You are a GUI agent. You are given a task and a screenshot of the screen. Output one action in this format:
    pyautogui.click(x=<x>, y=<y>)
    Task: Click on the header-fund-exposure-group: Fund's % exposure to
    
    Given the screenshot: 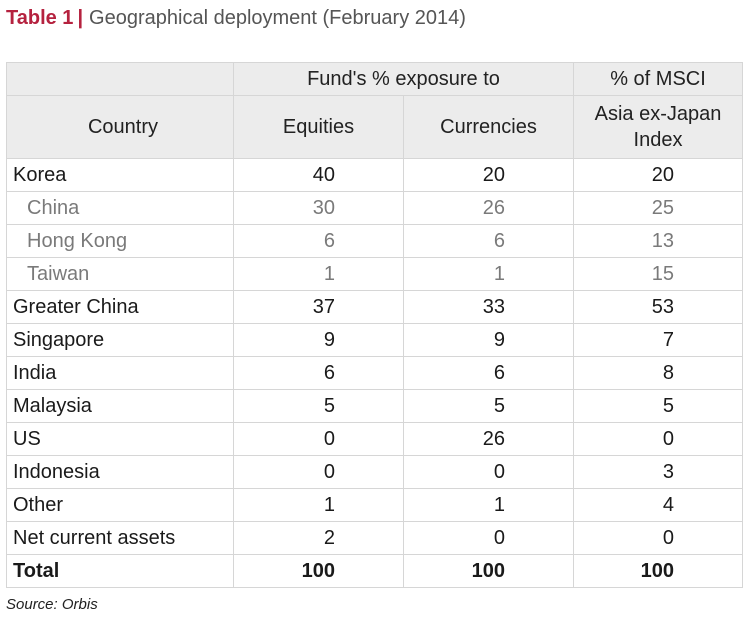 What is the action you would take?
    pyautogui.click(x=403, y=79)
    